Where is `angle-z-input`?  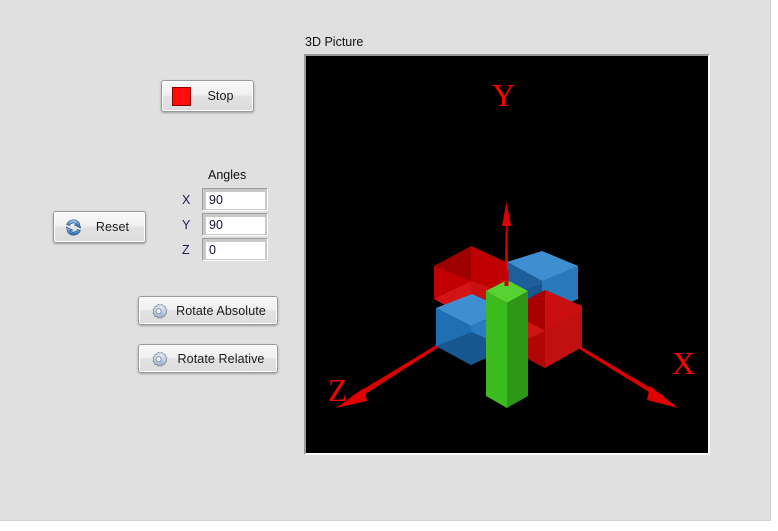 angle-z-input is located at coordinates (235, 250).